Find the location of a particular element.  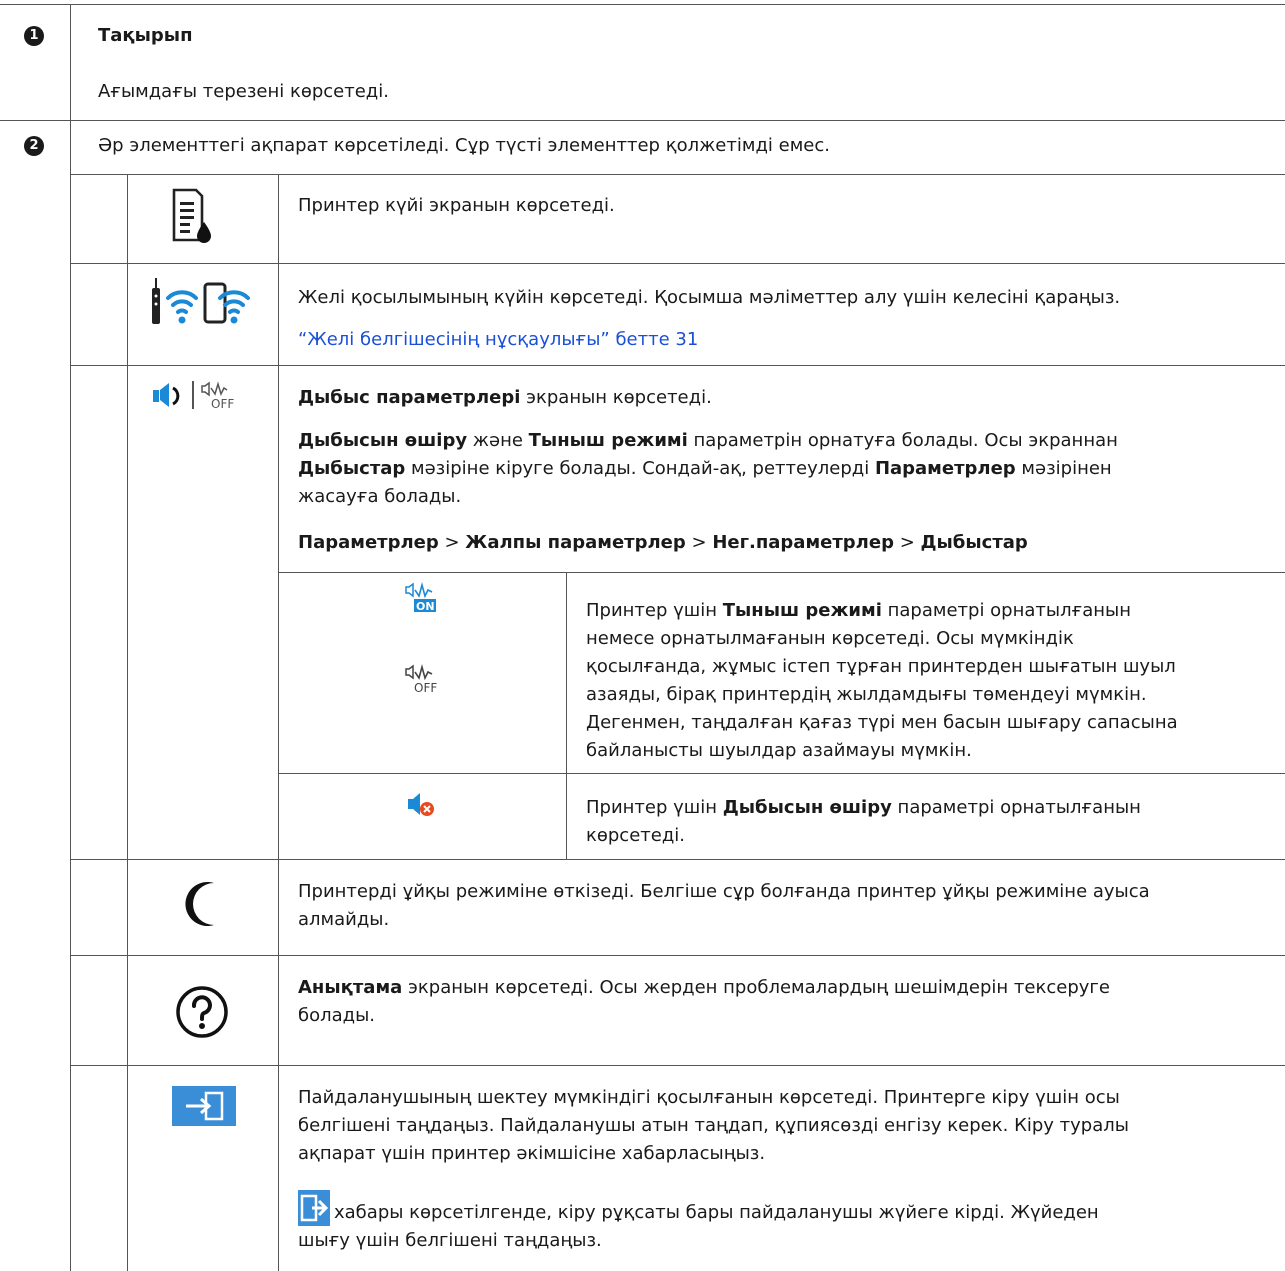

sub-col-divider is located at coordinates (566, 715).